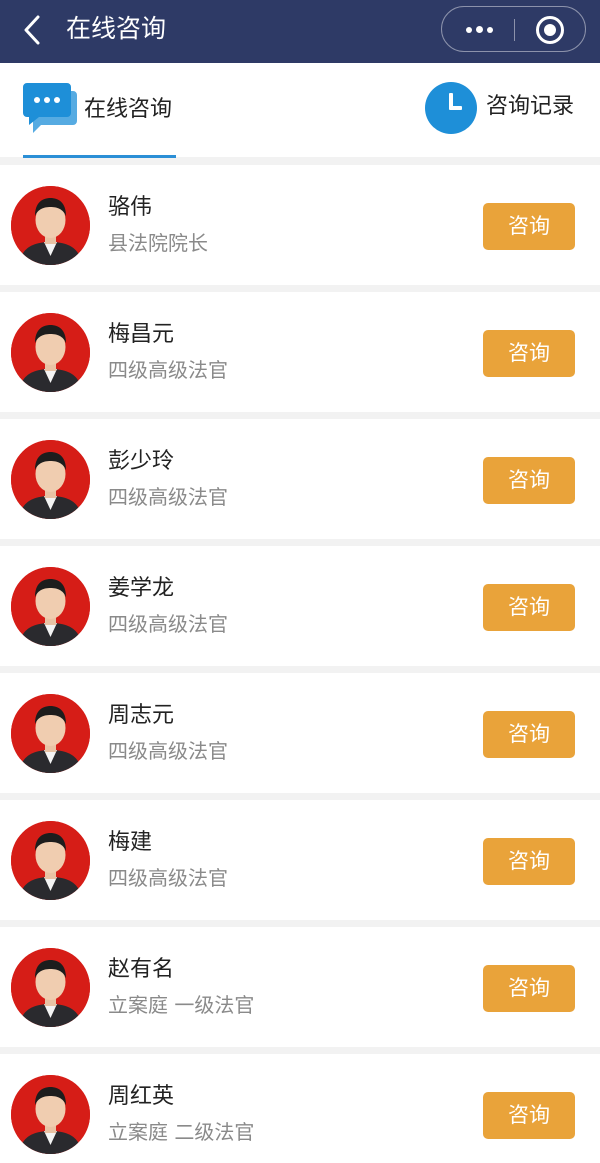 The height and width of the screenshot is (1163, 600). Describe the element at coordinates (478, 30) in the screenshot. I see `more-dots-icon` at that location.